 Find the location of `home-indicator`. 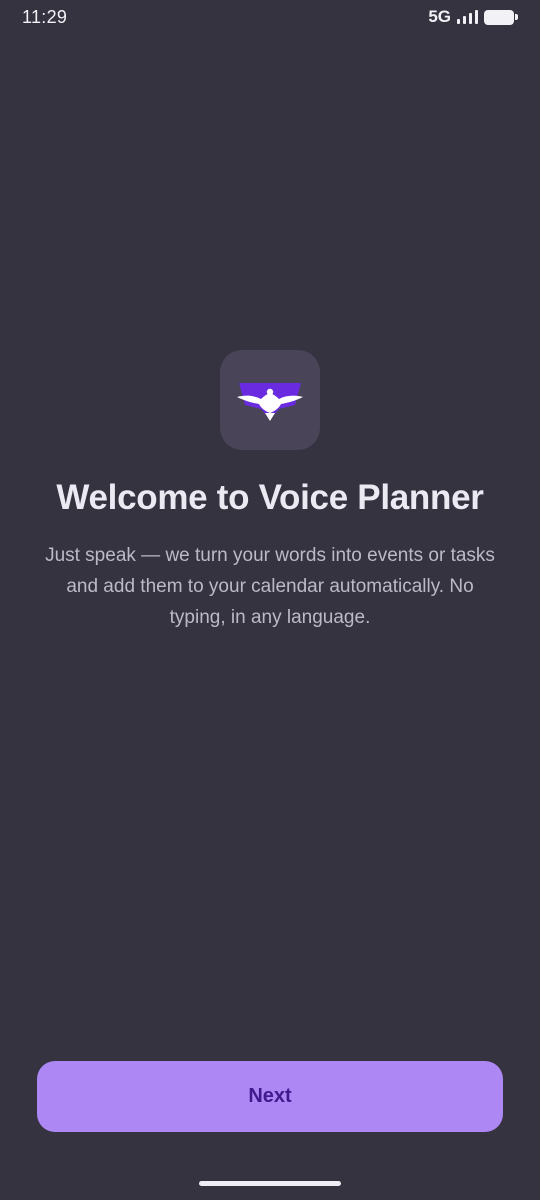

home-indicator is located at coordinates (270, 1183).